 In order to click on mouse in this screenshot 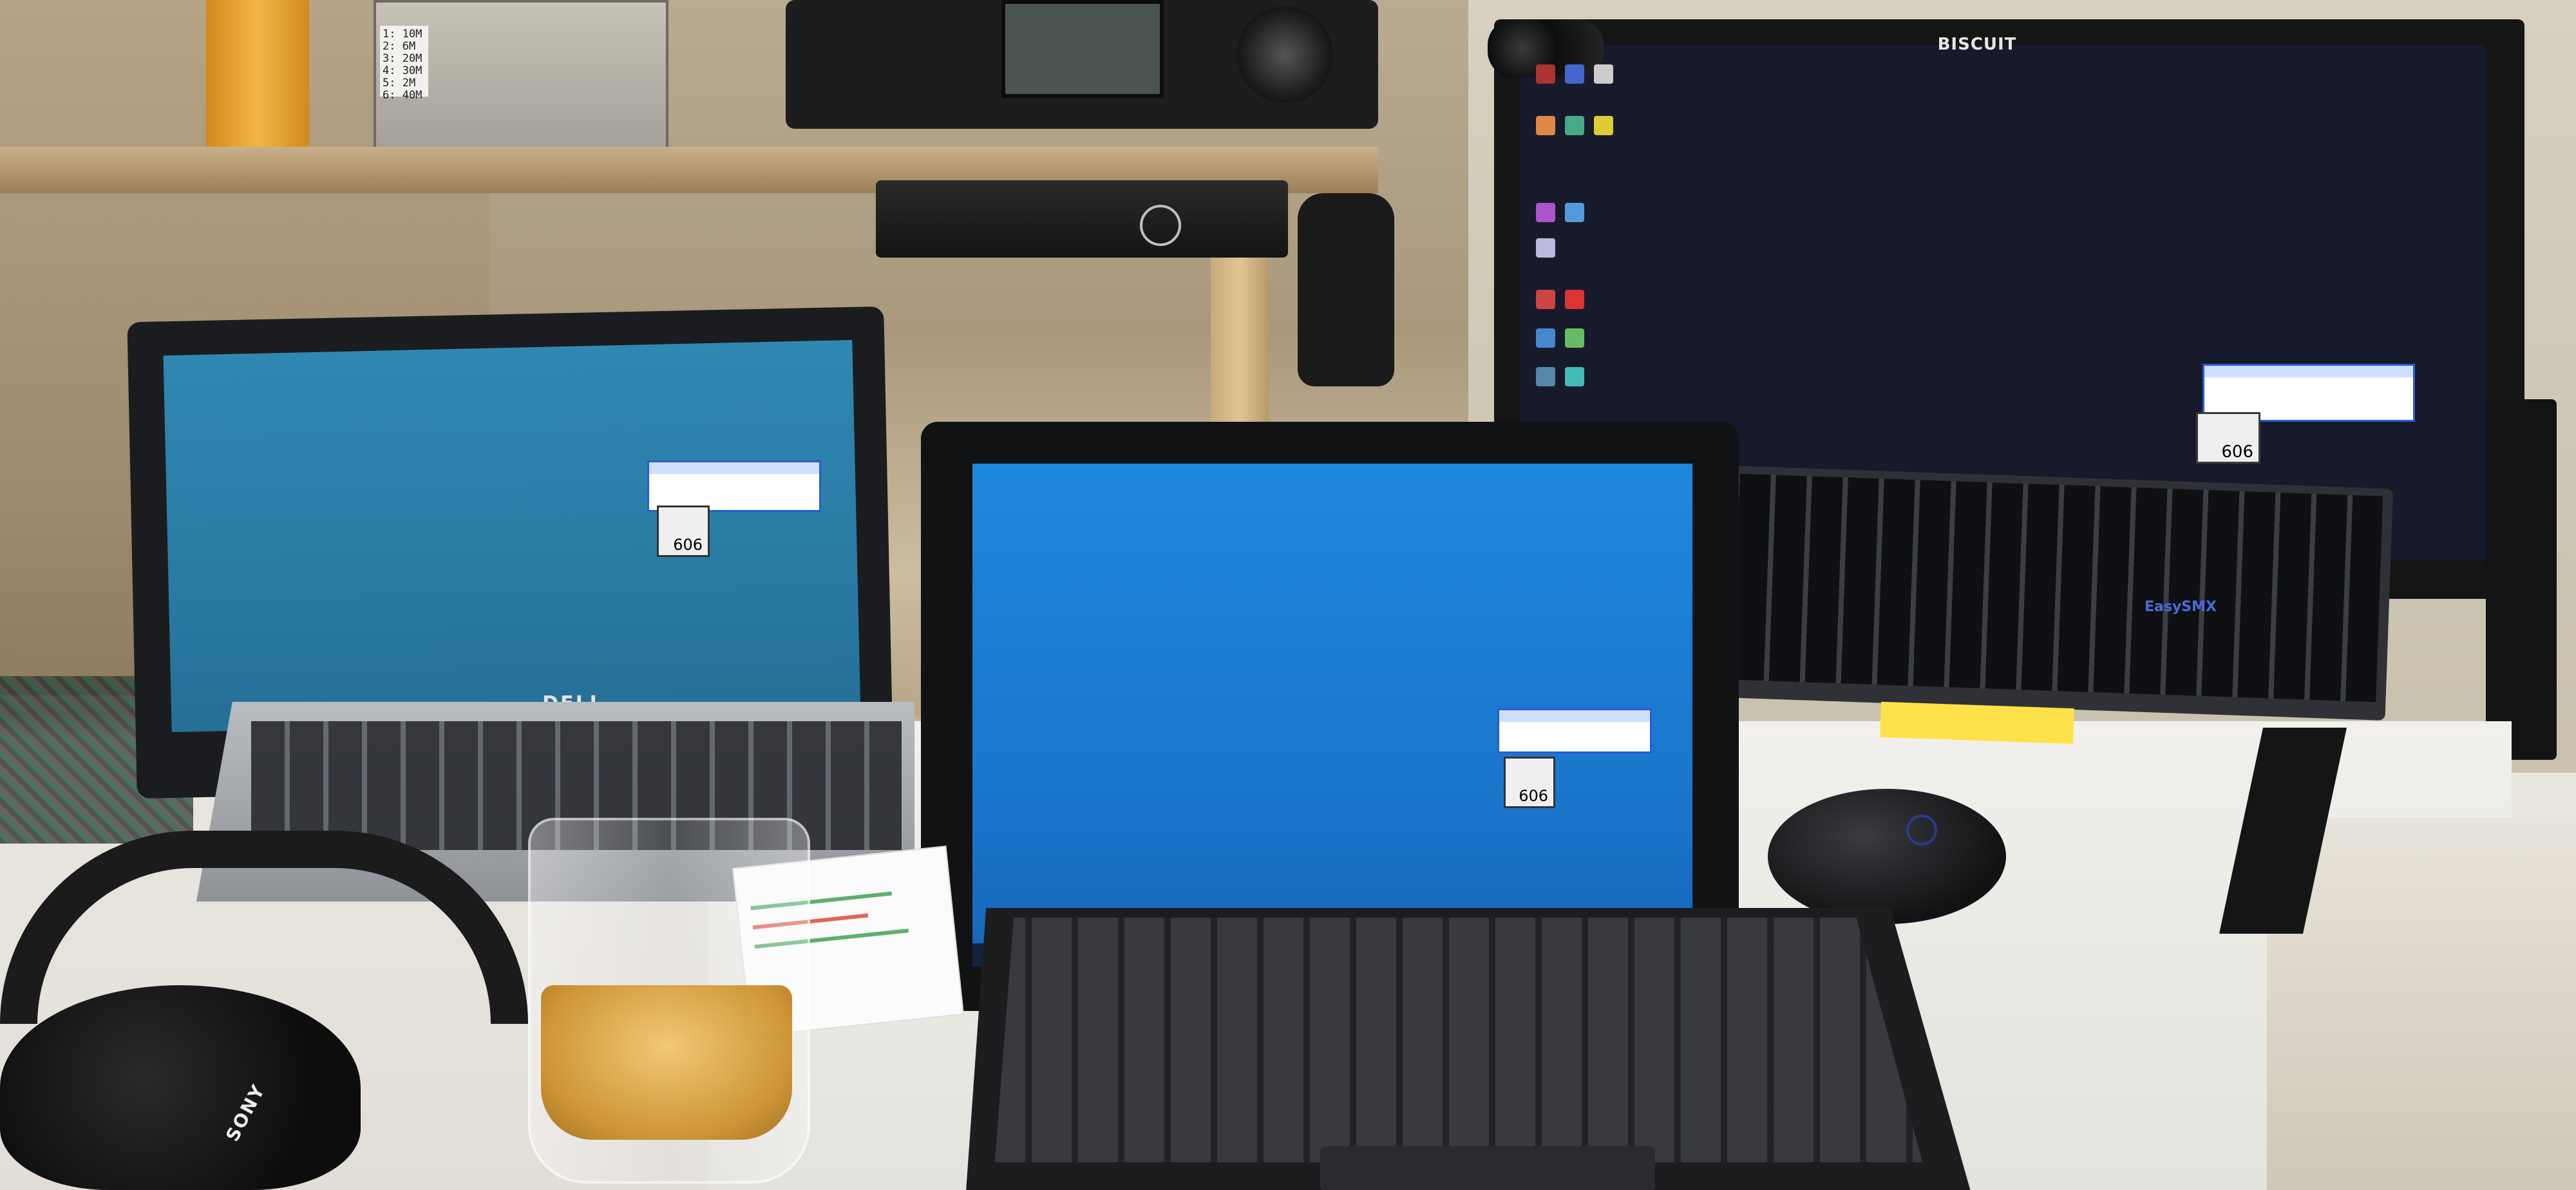, I will do `click(1887, 857)`.